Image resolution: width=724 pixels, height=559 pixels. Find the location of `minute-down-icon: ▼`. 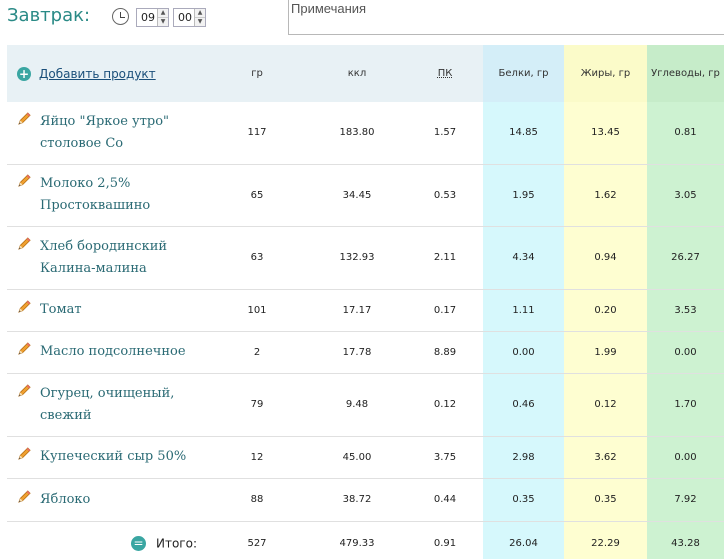

minute-down-icon: ▼ is located at coordinates (200, 21).